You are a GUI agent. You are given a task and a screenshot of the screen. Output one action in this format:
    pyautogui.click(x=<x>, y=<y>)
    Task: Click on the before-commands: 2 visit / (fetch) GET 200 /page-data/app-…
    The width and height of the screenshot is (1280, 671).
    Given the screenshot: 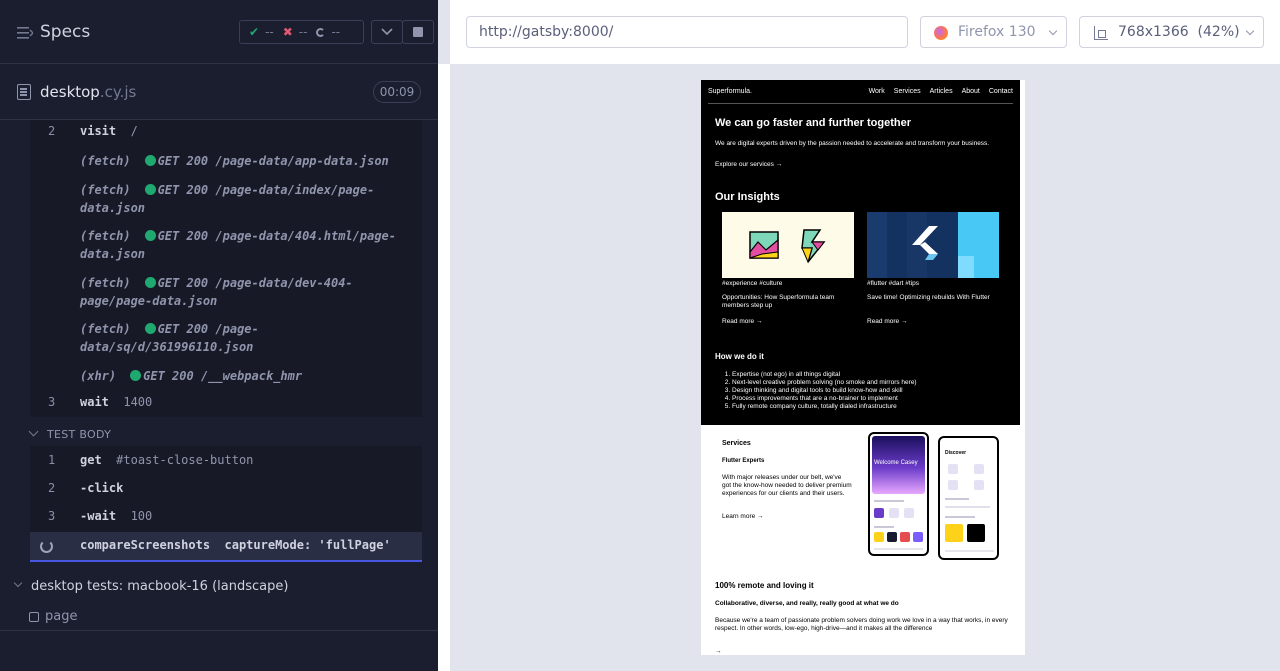 What is the action you would take?
    pyautogui.click(x=226, y=268)
    